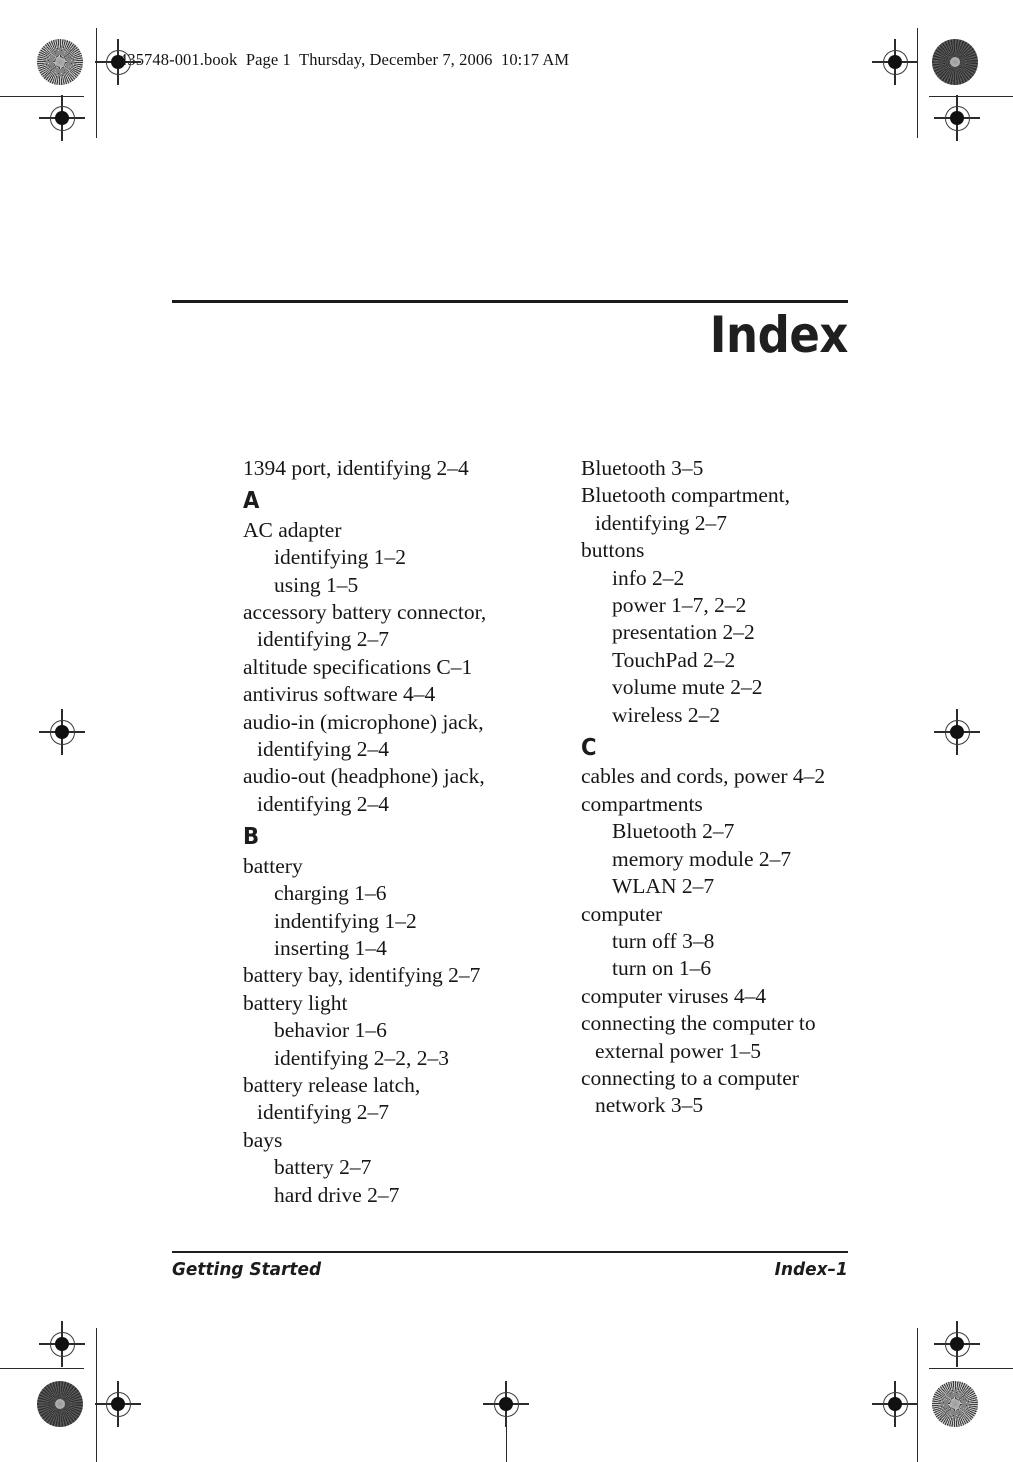 The image size is (1013, 1462). Describe the element at coordinates (674, 659) in the screenshot. I see `index-sub-entry: TouchPad 2–2` at that location.